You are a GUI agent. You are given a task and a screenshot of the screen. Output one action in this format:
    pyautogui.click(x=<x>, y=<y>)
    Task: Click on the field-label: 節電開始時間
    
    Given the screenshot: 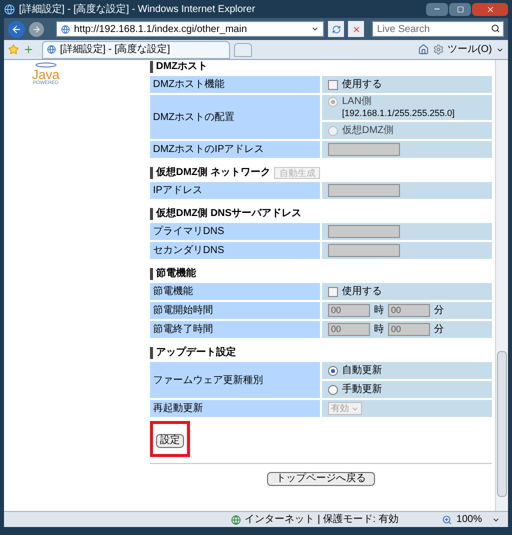 What is the action you would take?
    pyautogui.click(x=235, y=310)
    